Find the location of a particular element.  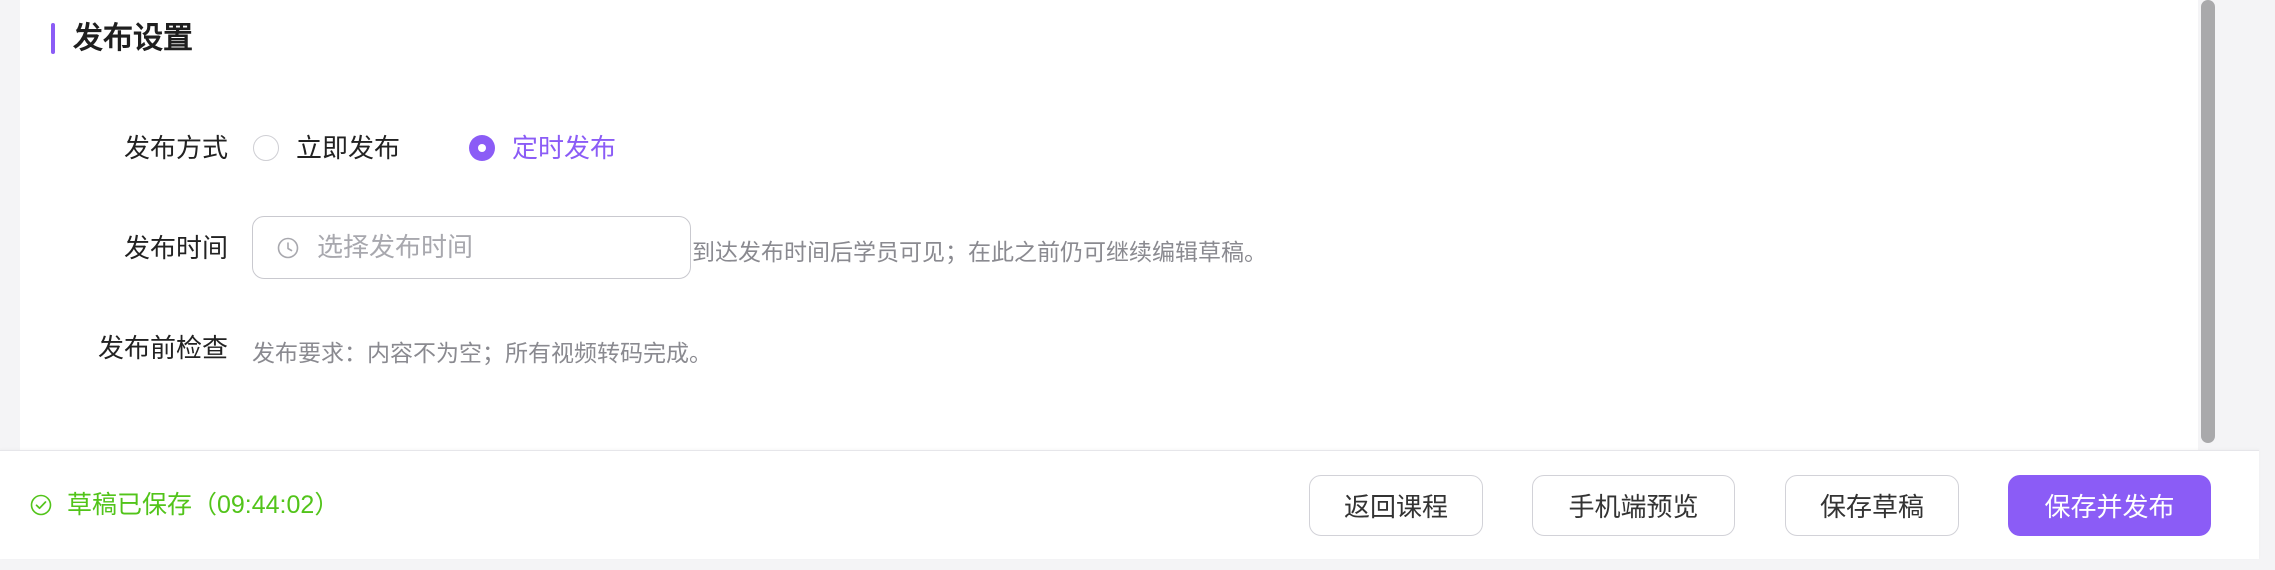

draft-save-status: 草稿已保存（09:44:02） is located at coordinates (203, 505).